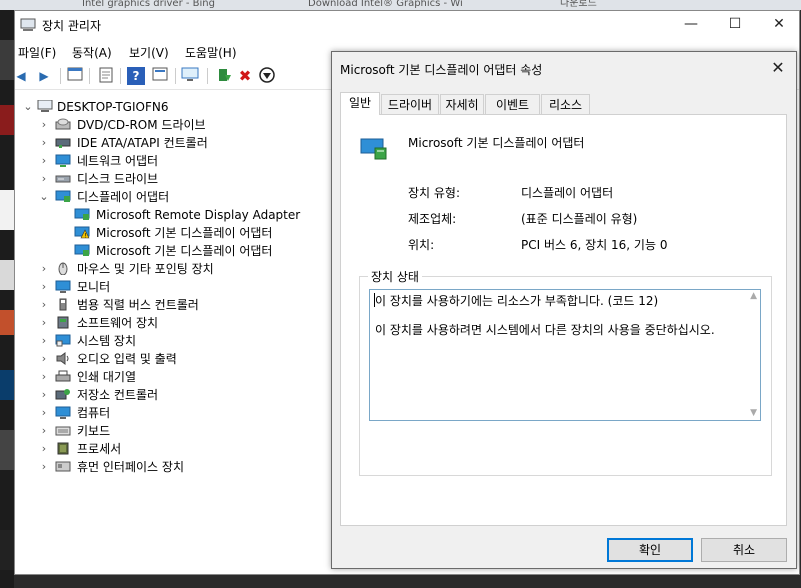 This screenshot has width=801, height=588. Describe the element at coordinates (92, 52) in the screenshot. I see `menu-action: 동작(A)` at that location.